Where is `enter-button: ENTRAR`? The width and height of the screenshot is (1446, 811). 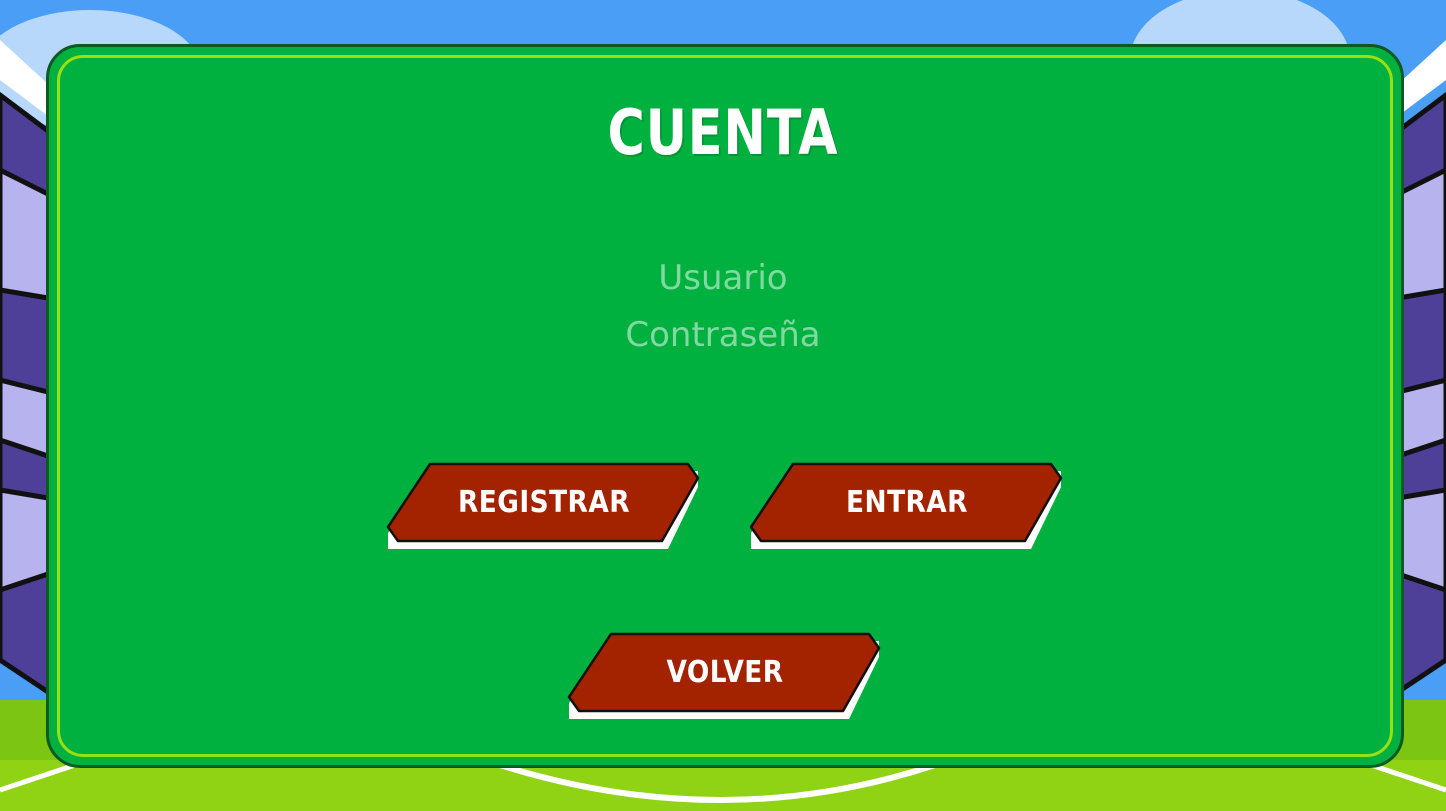
enter-button: ENTRAR is located at coordinates (907, 507).